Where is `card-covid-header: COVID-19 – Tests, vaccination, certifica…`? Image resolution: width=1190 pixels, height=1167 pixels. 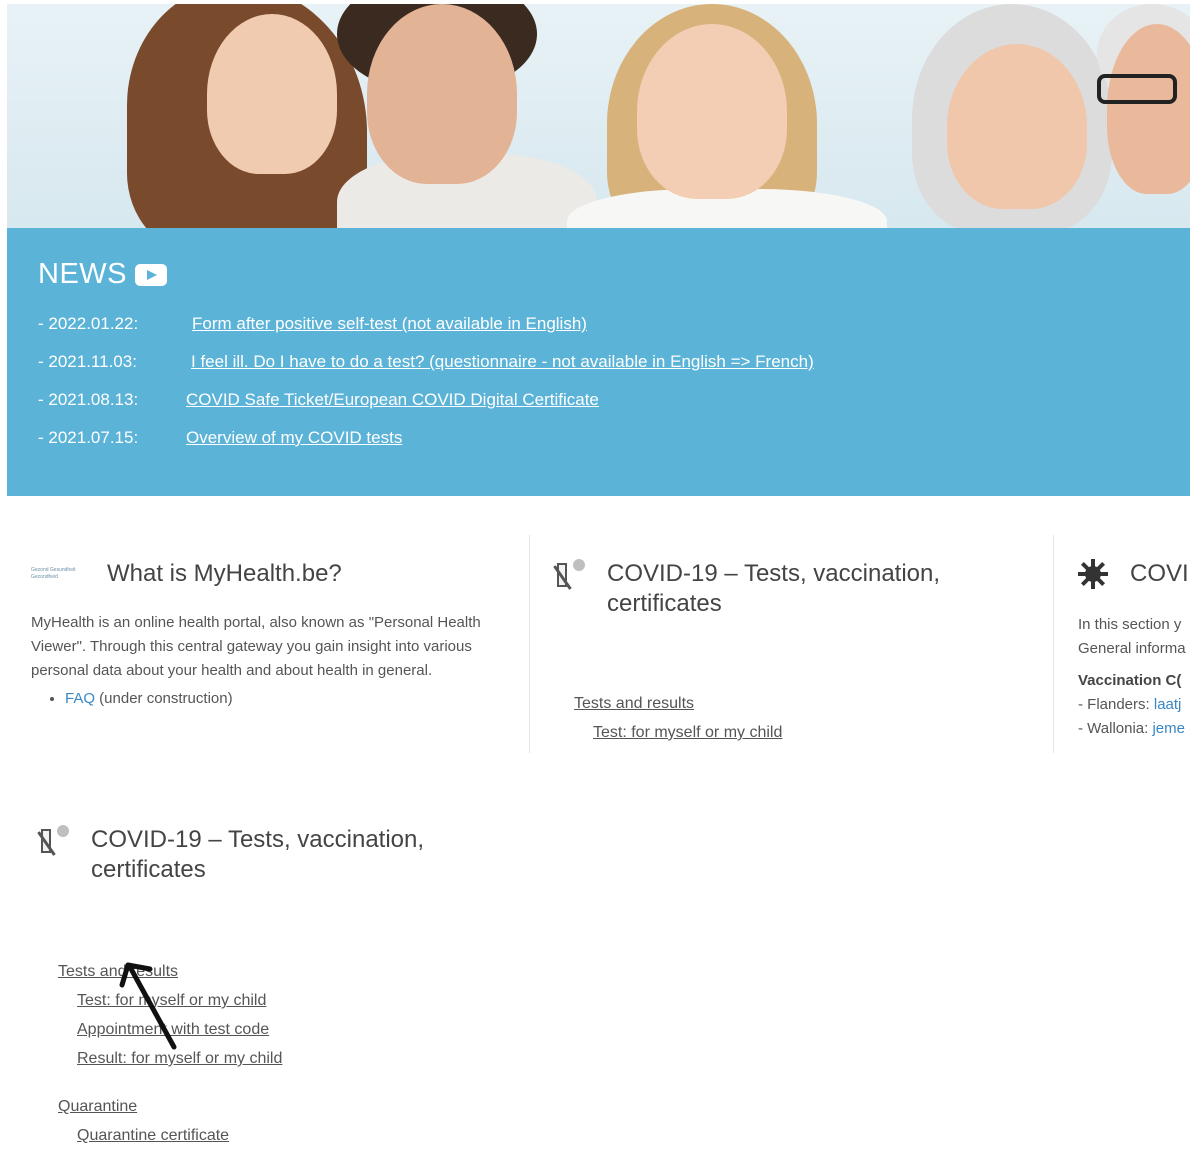
card-covid-header: COVID-19 – Tests, vaccination, certifica… is located at coordinates (803, 589).